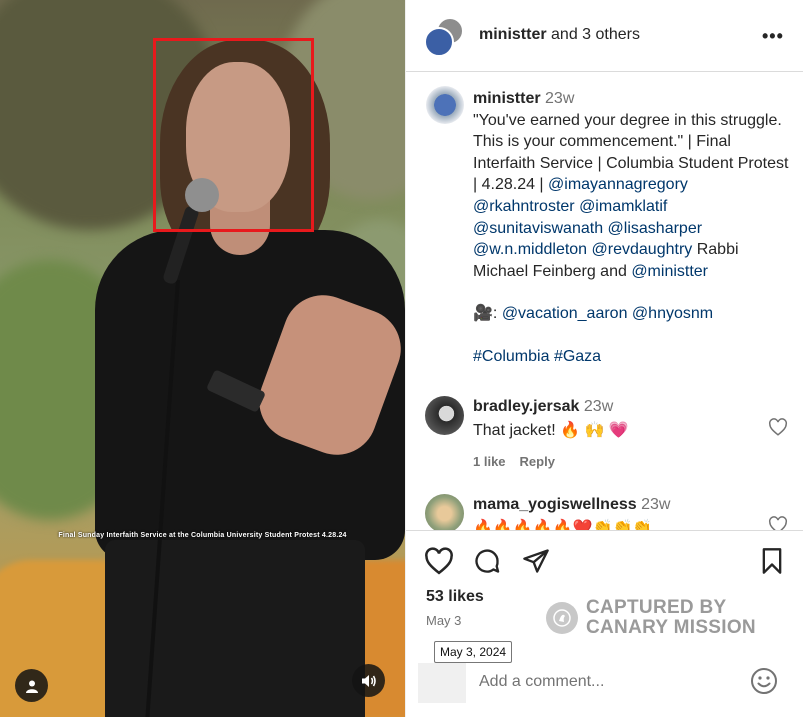  Describe the element at coordinates (551, 430) in the screenshot. I see `comment-text: That jacket! 🔥 🙌 💗` at that location.